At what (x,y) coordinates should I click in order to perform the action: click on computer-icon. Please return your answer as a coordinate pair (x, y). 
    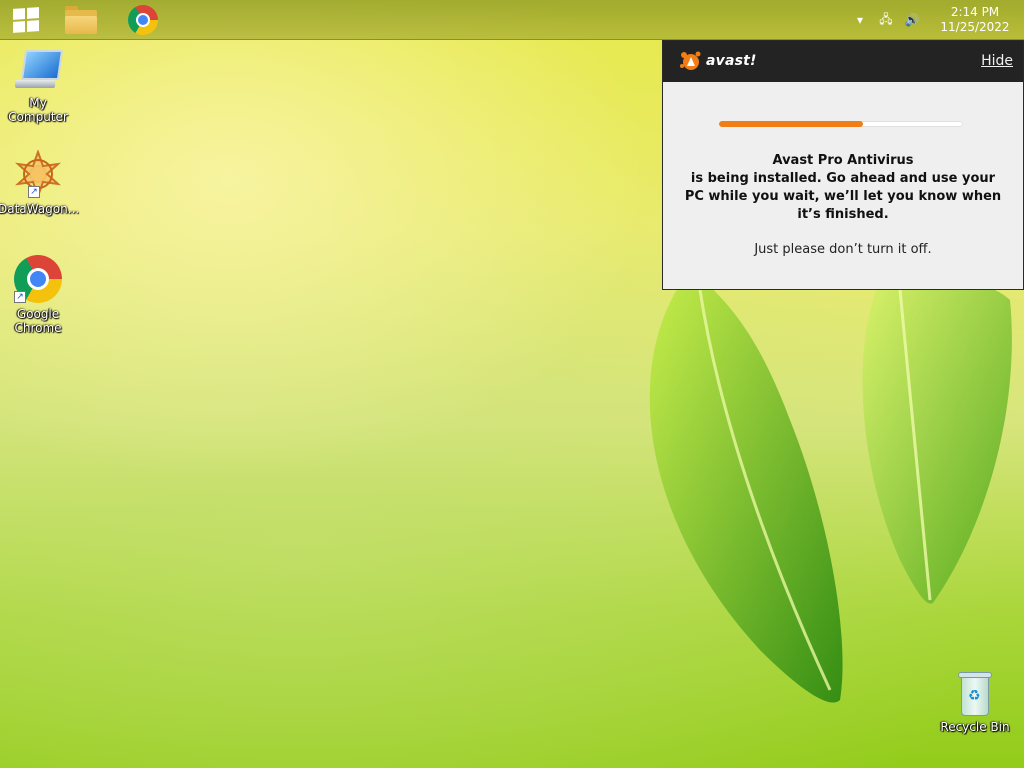
    Looking at the image, I should click on (39, 71).